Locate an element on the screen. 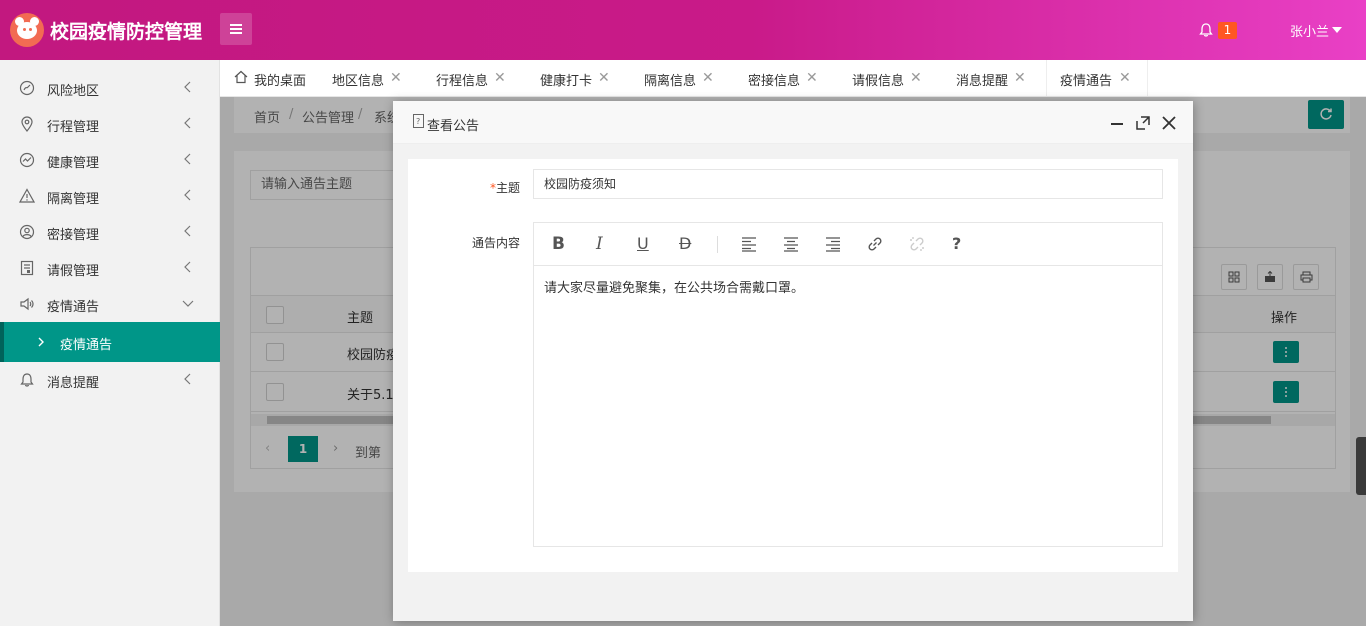 This screenshot has height=626, width=1366. user-circle-icon is located at coordinates (27, 232).